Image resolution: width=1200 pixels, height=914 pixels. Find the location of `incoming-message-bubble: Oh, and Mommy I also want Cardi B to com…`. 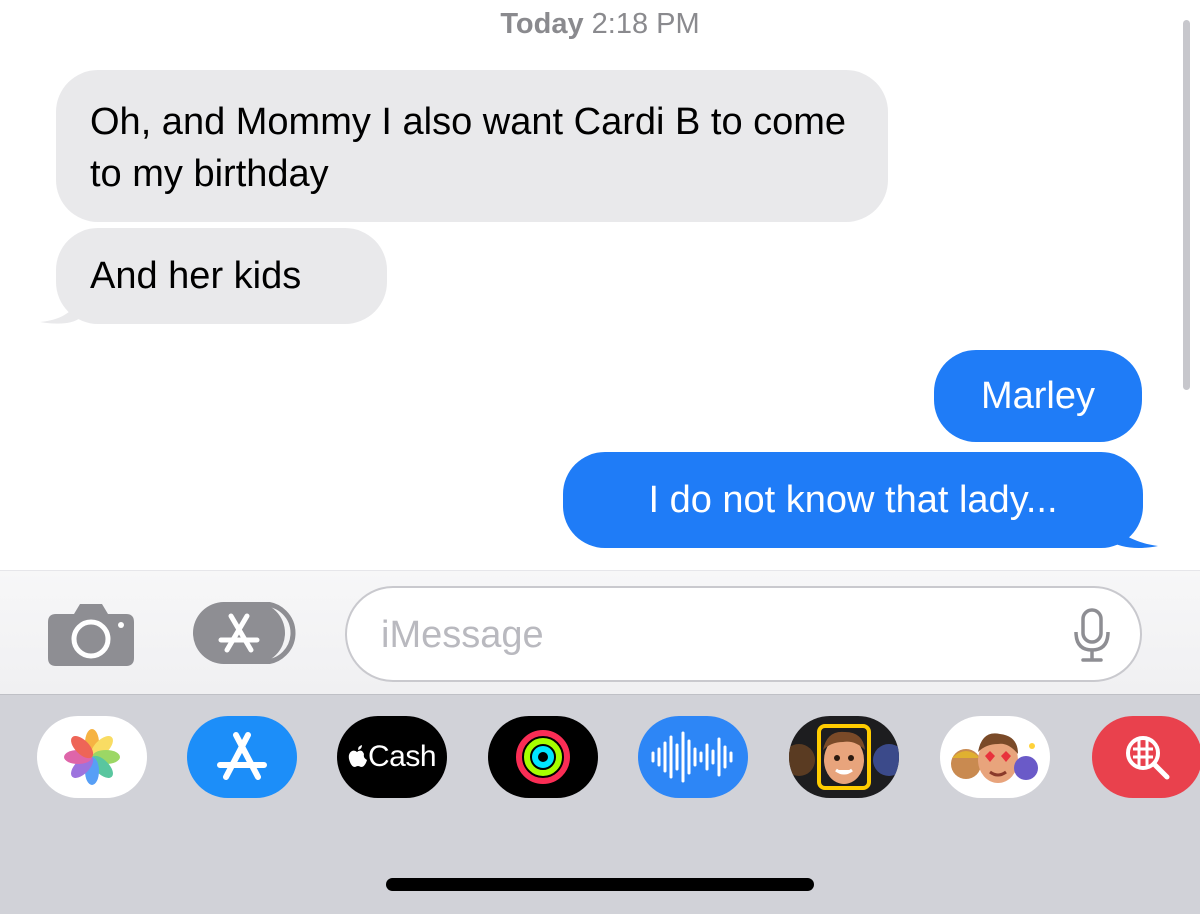

incoming-message-bubble: Oh, and Mommy I also want Cardi B to com… is located at coordinates (472, 146).